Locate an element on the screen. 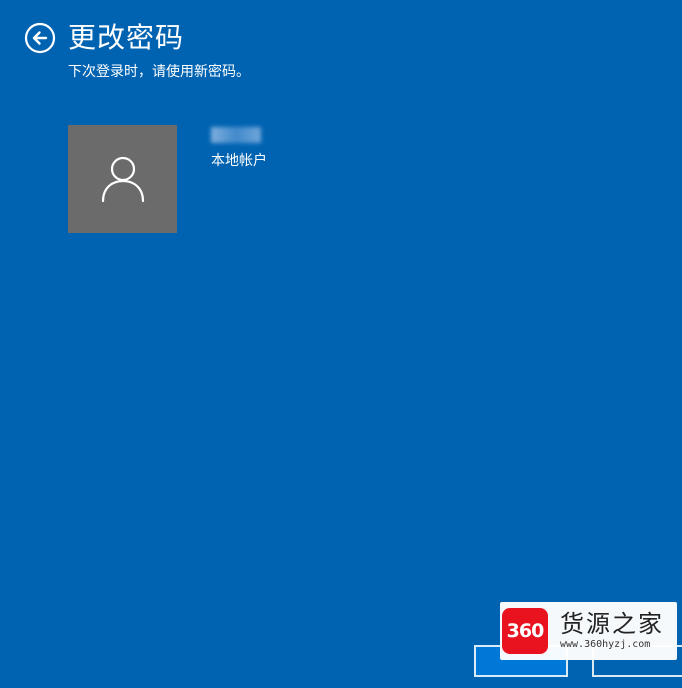 This screenshot has height=688, width=682. watermark-name: 货源之家 is located at coordinates (612, 624).